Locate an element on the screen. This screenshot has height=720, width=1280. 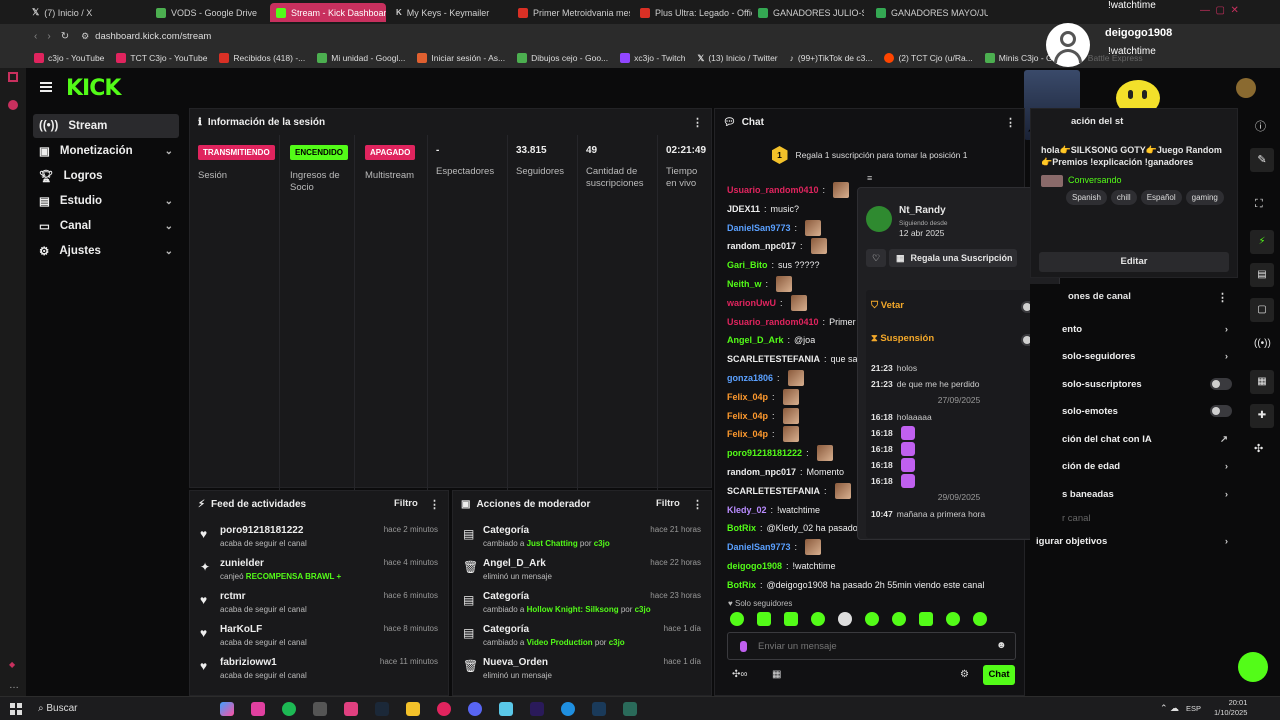
sidebar-item-settings: ⚙ Ajustes ⌄ is located at coordinates (106, 251).